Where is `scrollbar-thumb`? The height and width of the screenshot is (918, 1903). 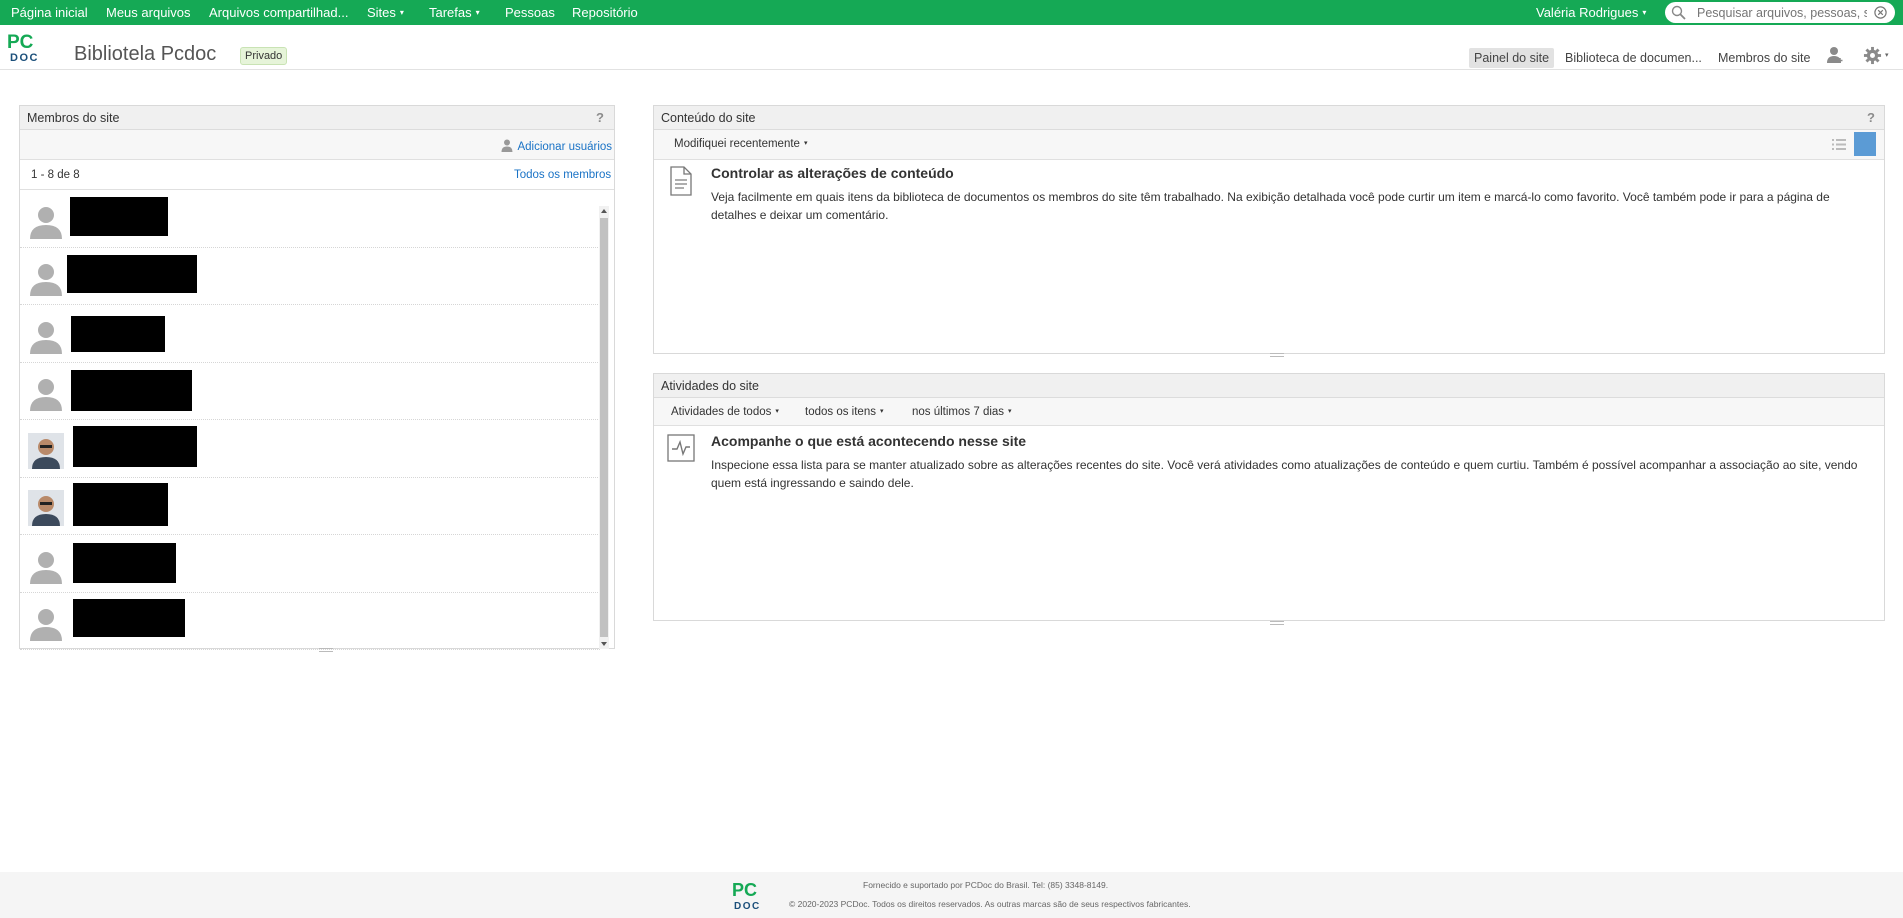
scrollbar-thumb is located at coordinates (604, 427).